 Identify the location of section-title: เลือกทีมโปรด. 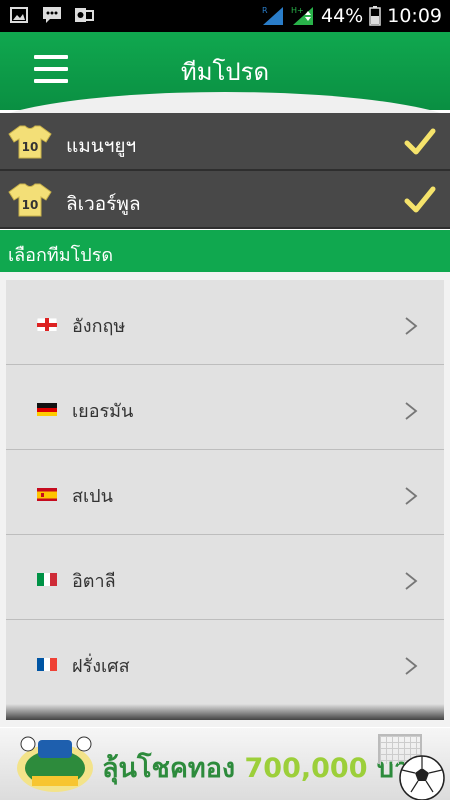
(225, 251).